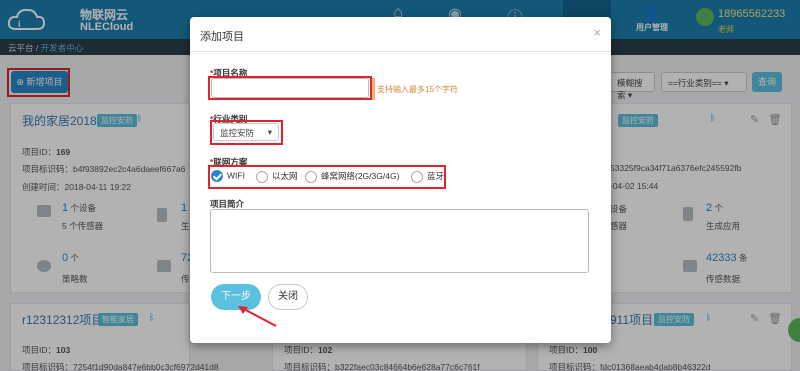 The width and height of the screenshot is (800, 371). Describe the element at coordinates (400, 51) in the screenshot. I see `dialog-divider` at that location.